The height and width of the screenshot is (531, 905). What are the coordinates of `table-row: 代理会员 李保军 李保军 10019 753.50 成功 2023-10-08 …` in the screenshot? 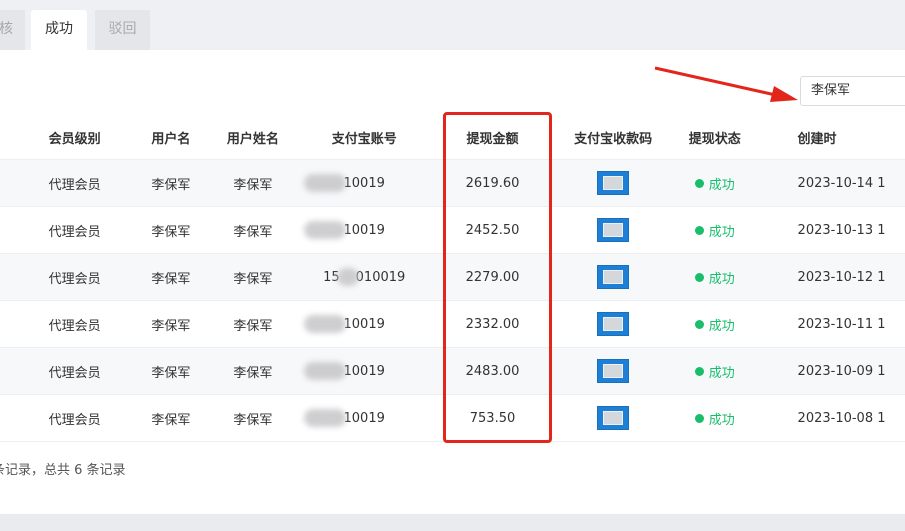 It's located at (452, 418).